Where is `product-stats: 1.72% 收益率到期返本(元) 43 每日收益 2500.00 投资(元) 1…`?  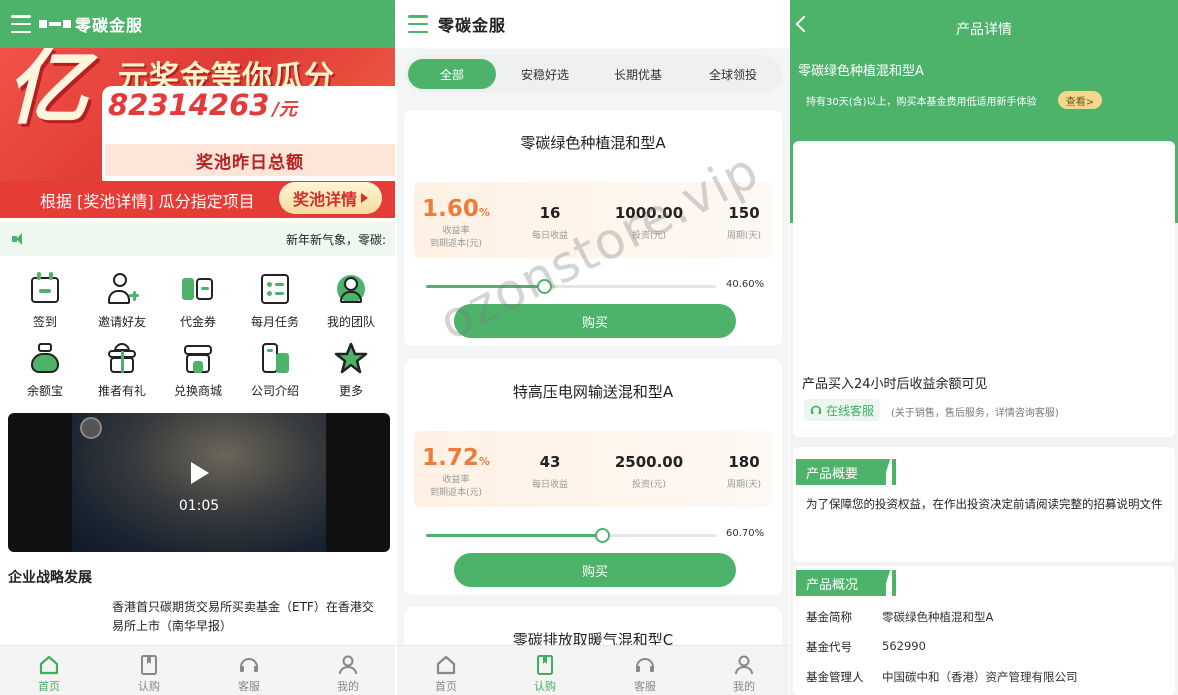
product-stats: 1.72% 收益率到期返本(元) 43 每日收益 2500.00 投资(元) 1… is located at coordinates (593, 469).